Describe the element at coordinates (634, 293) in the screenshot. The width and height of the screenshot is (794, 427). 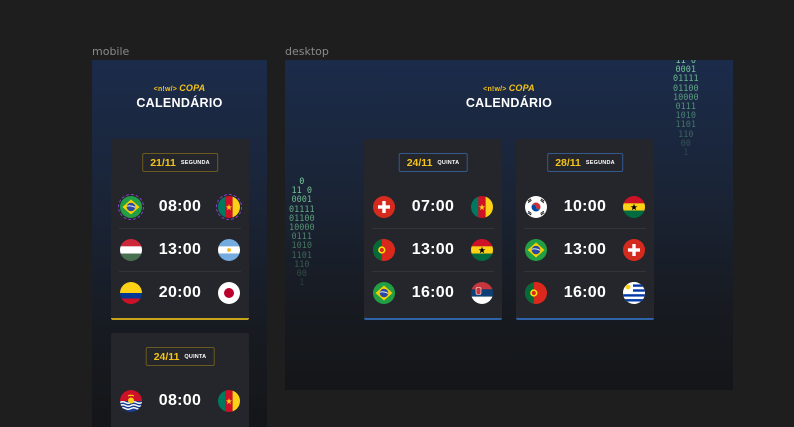
I see `uruguay-flag-icon` at that location.